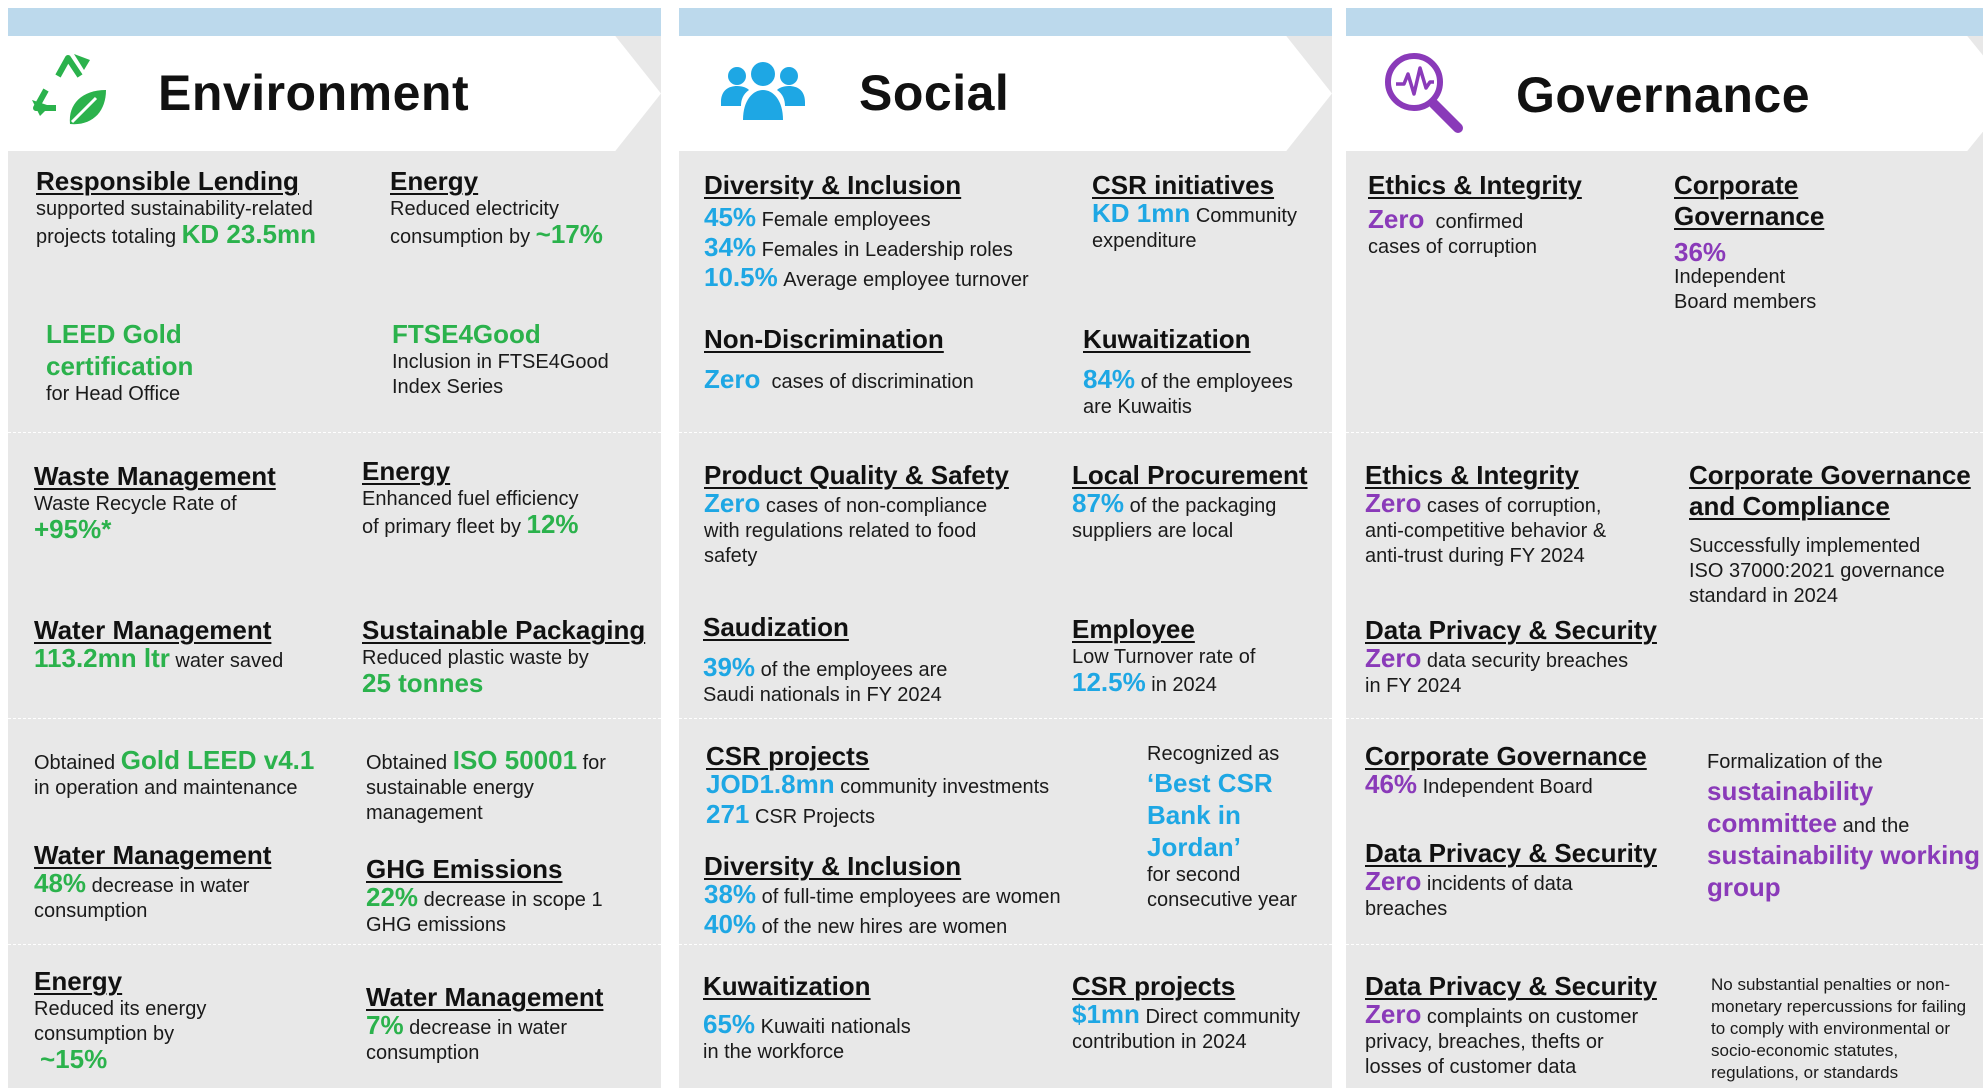 The height and width of the screenshot is (1088, 1983). Describe the element at coordinates (1499, 884) in the screenshot. I see `block-text: incidents of data` at that location.